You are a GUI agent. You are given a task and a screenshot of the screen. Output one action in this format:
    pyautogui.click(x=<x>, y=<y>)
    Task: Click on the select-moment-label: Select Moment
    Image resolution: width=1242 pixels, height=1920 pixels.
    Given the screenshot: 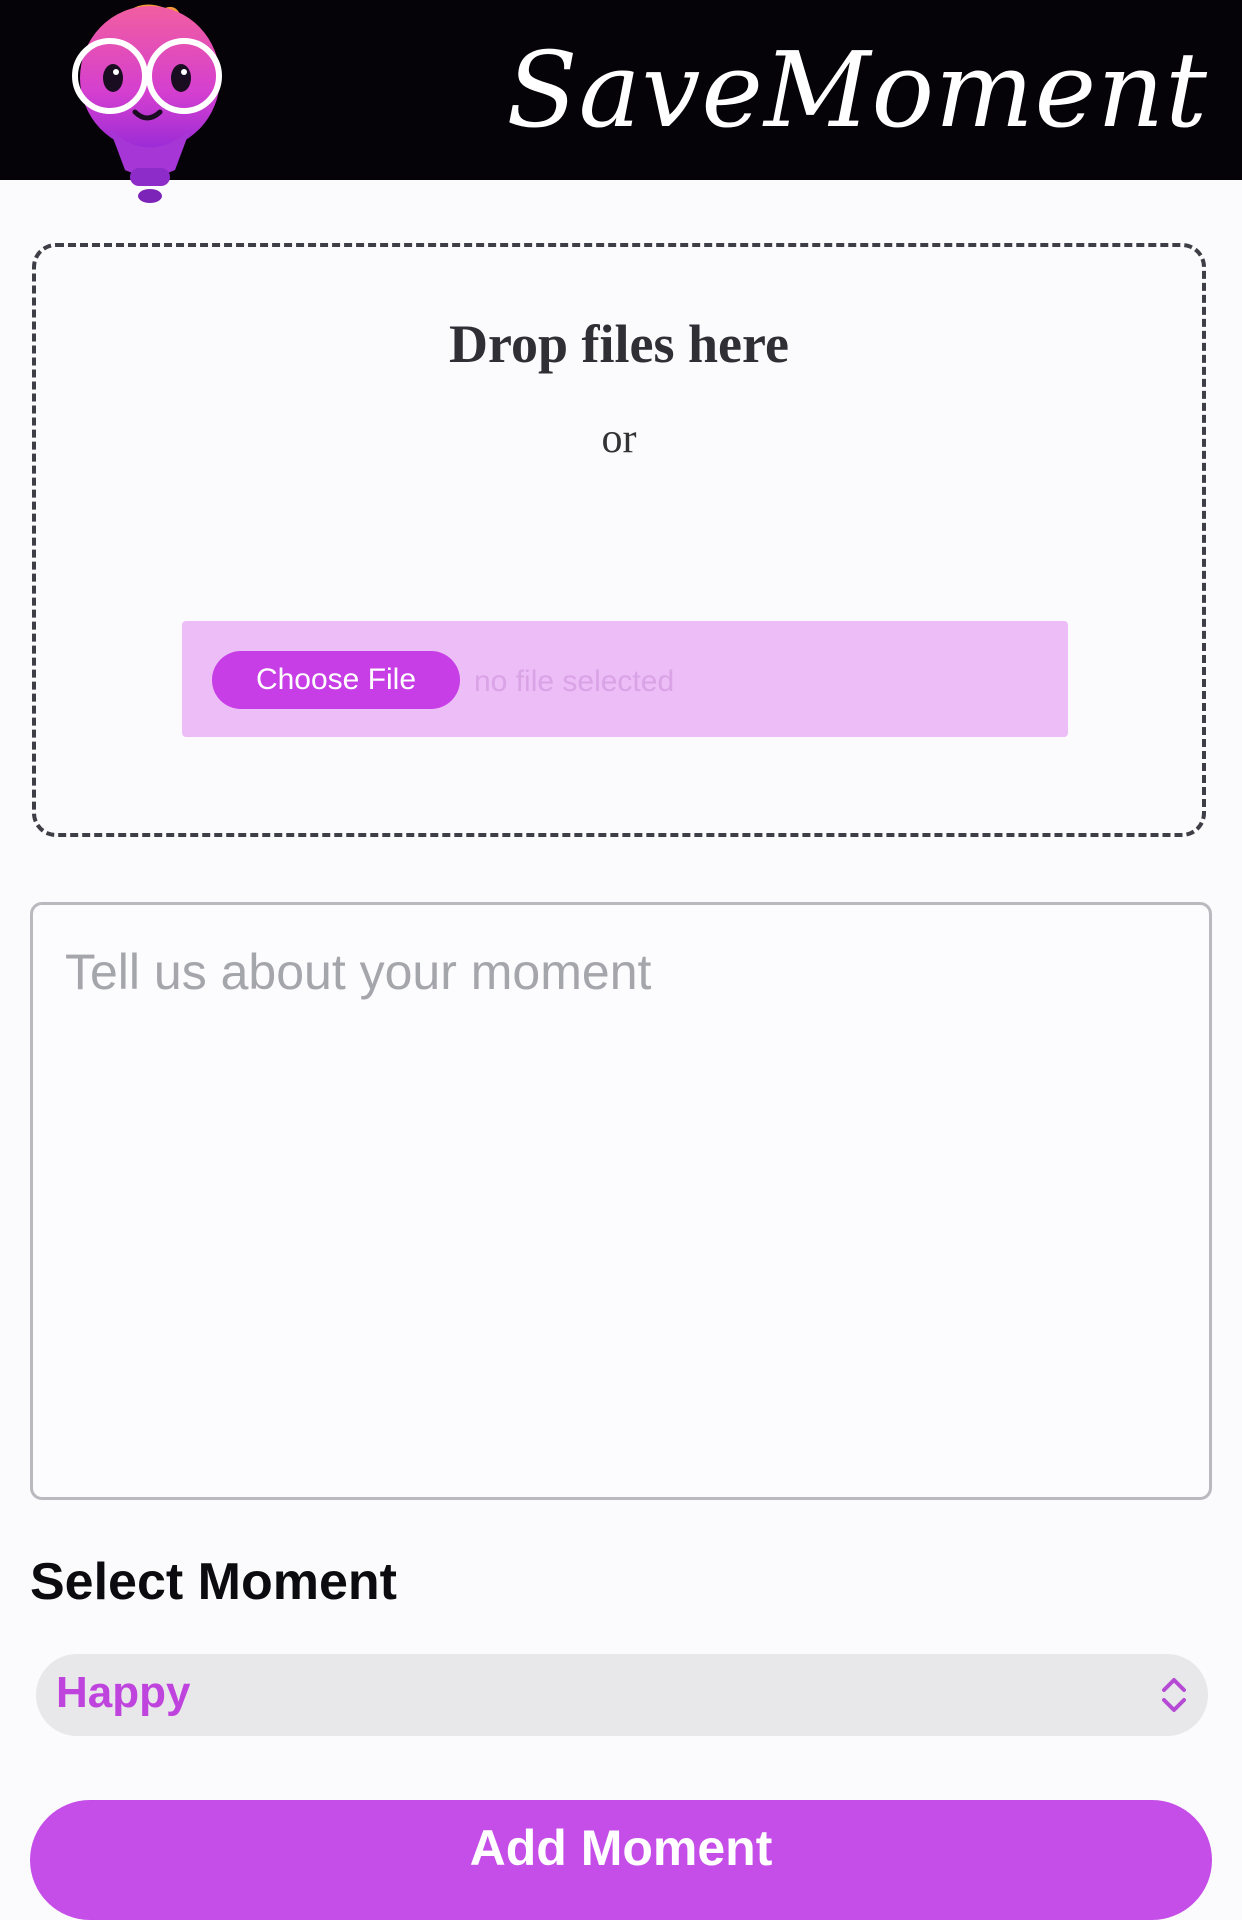 What is the action you would take?
    pyautogui.click(x=213, y=1582)
    